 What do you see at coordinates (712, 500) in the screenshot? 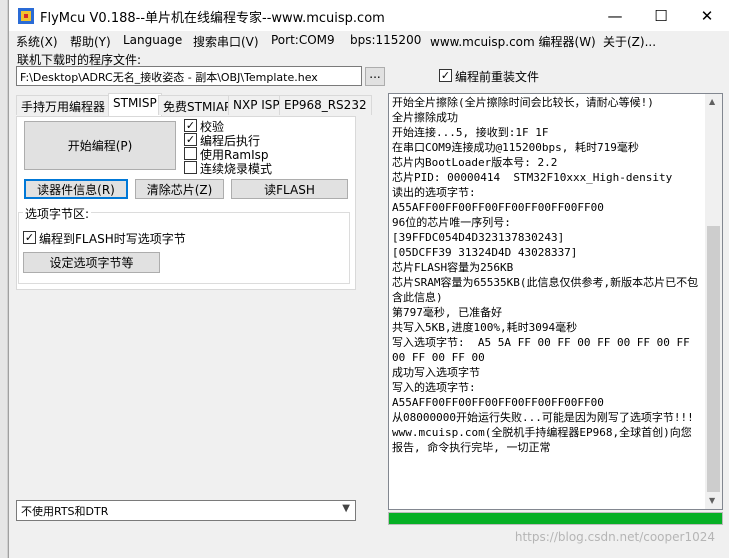
I see `scroll-down-icon: ▼` at bounding box center [712, 500].